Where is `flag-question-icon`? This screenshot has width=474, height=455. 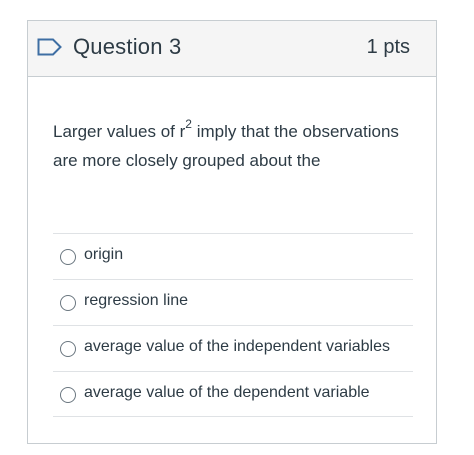
flag-question-icon is located at coordinates (50, 47).